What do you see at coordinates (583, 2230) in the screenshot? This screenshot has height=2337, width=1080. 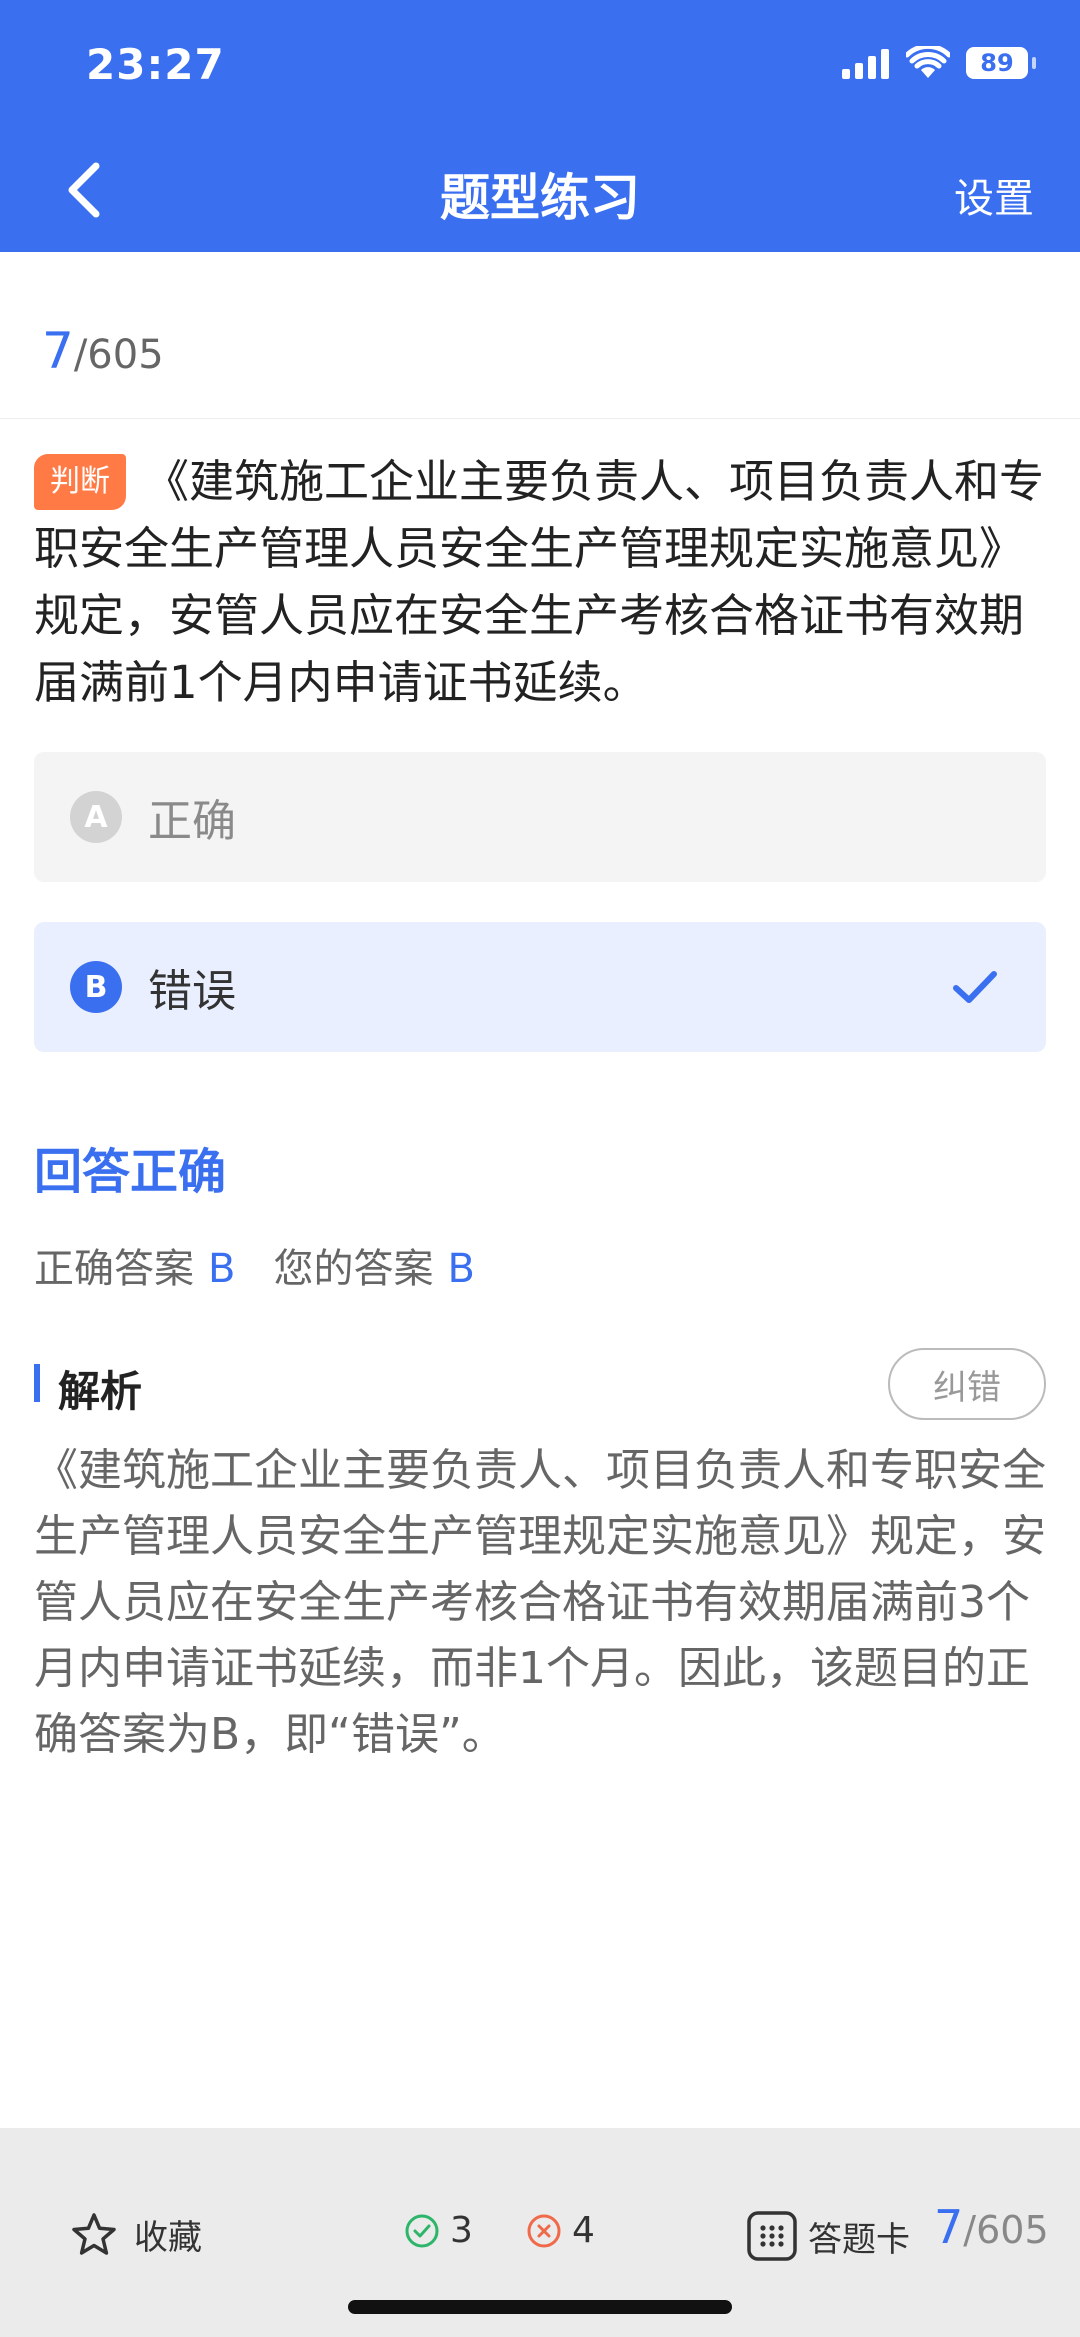 I see `wrong-count-value: 4` at bounding box center [583, 2230].